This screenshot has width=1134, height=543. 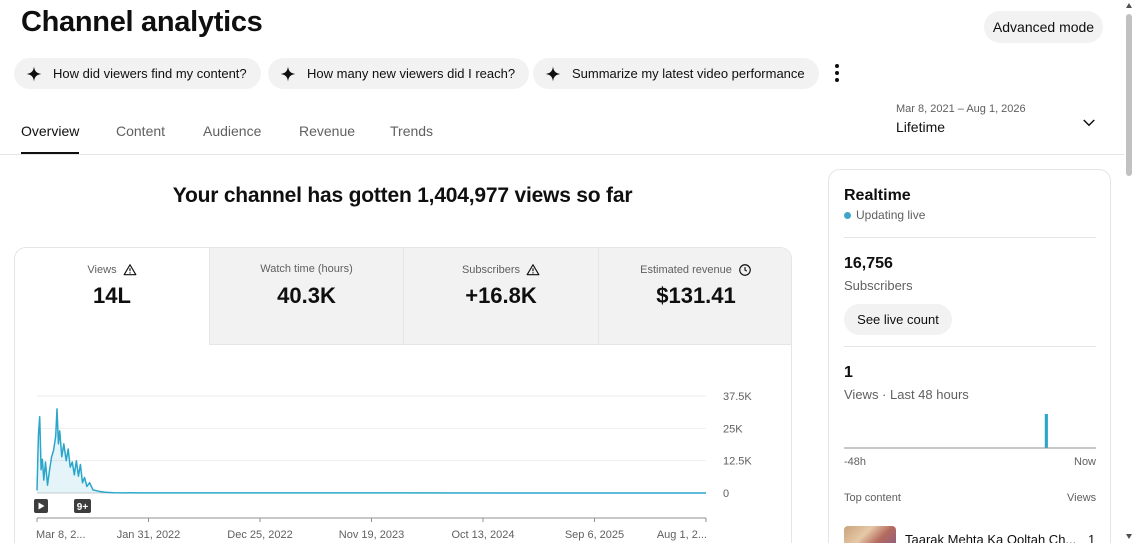 What do you see at coordinates (50, 131) in the screenshot?
I see `tab-overview: Overview` at bounding box center [50, 131].